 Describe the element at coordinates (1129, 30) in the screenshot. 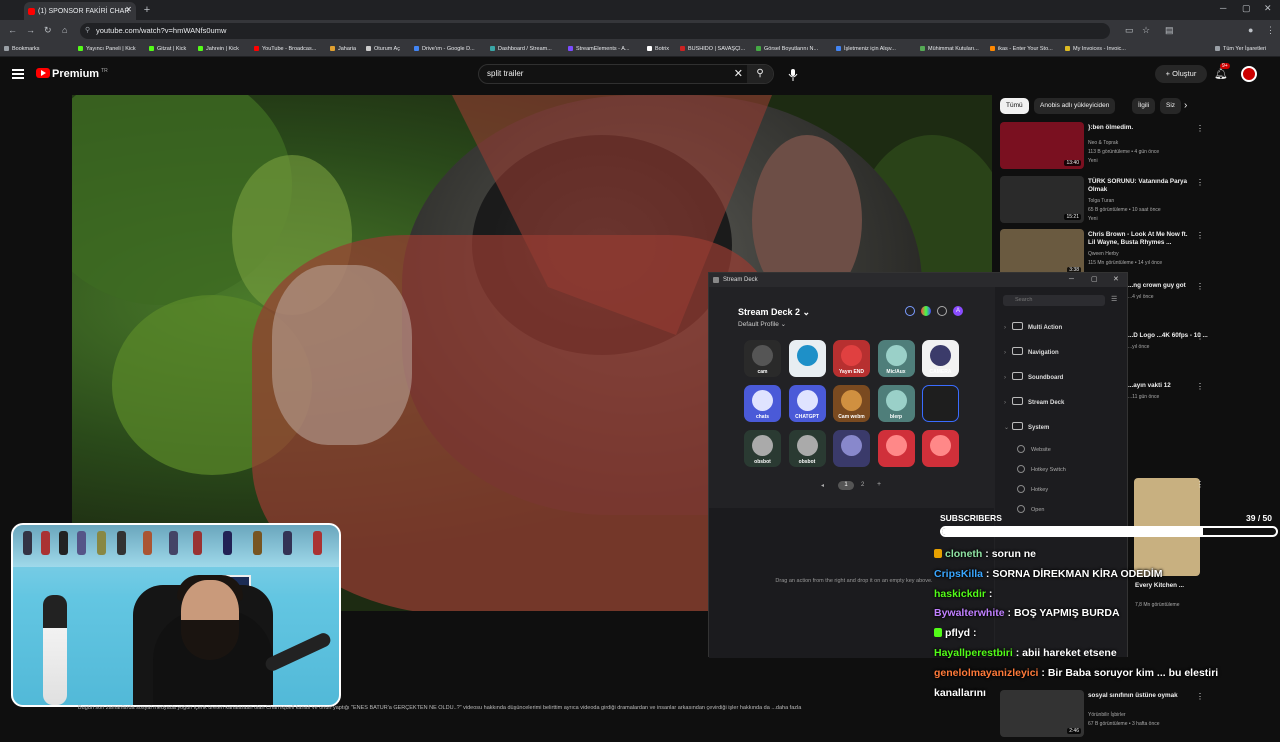

I see `install-icon: ▭` at that location.